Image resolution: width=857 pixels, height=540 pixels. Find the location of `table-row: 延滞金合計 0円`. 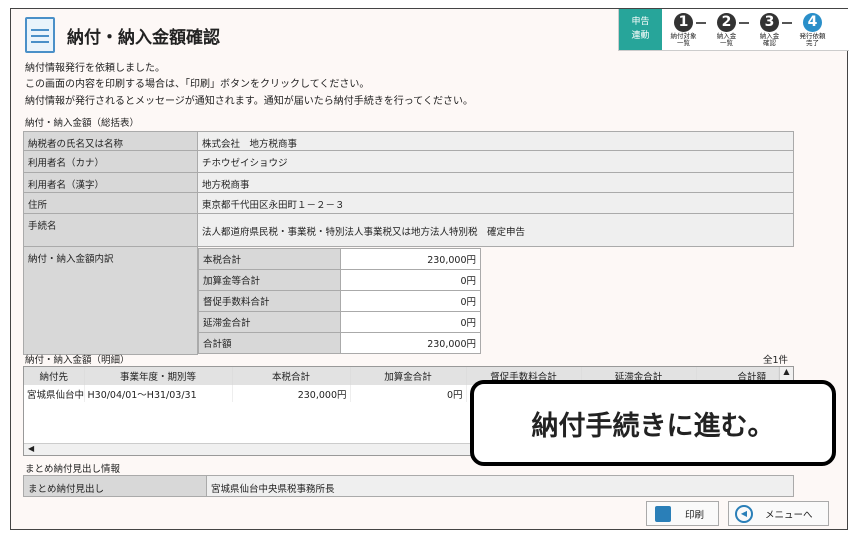

table-row: 延滞金合計 0円 is located at coordinates (339, 322).